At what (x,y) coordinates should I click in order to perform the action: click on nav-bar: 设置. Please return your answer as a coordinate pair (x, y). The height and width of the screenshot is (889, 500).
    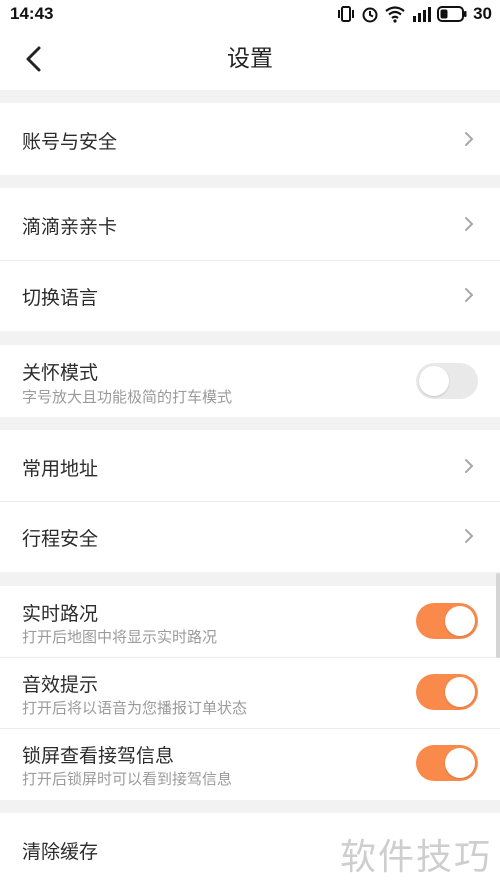
    Looking at the image, I should click on (250, 59).